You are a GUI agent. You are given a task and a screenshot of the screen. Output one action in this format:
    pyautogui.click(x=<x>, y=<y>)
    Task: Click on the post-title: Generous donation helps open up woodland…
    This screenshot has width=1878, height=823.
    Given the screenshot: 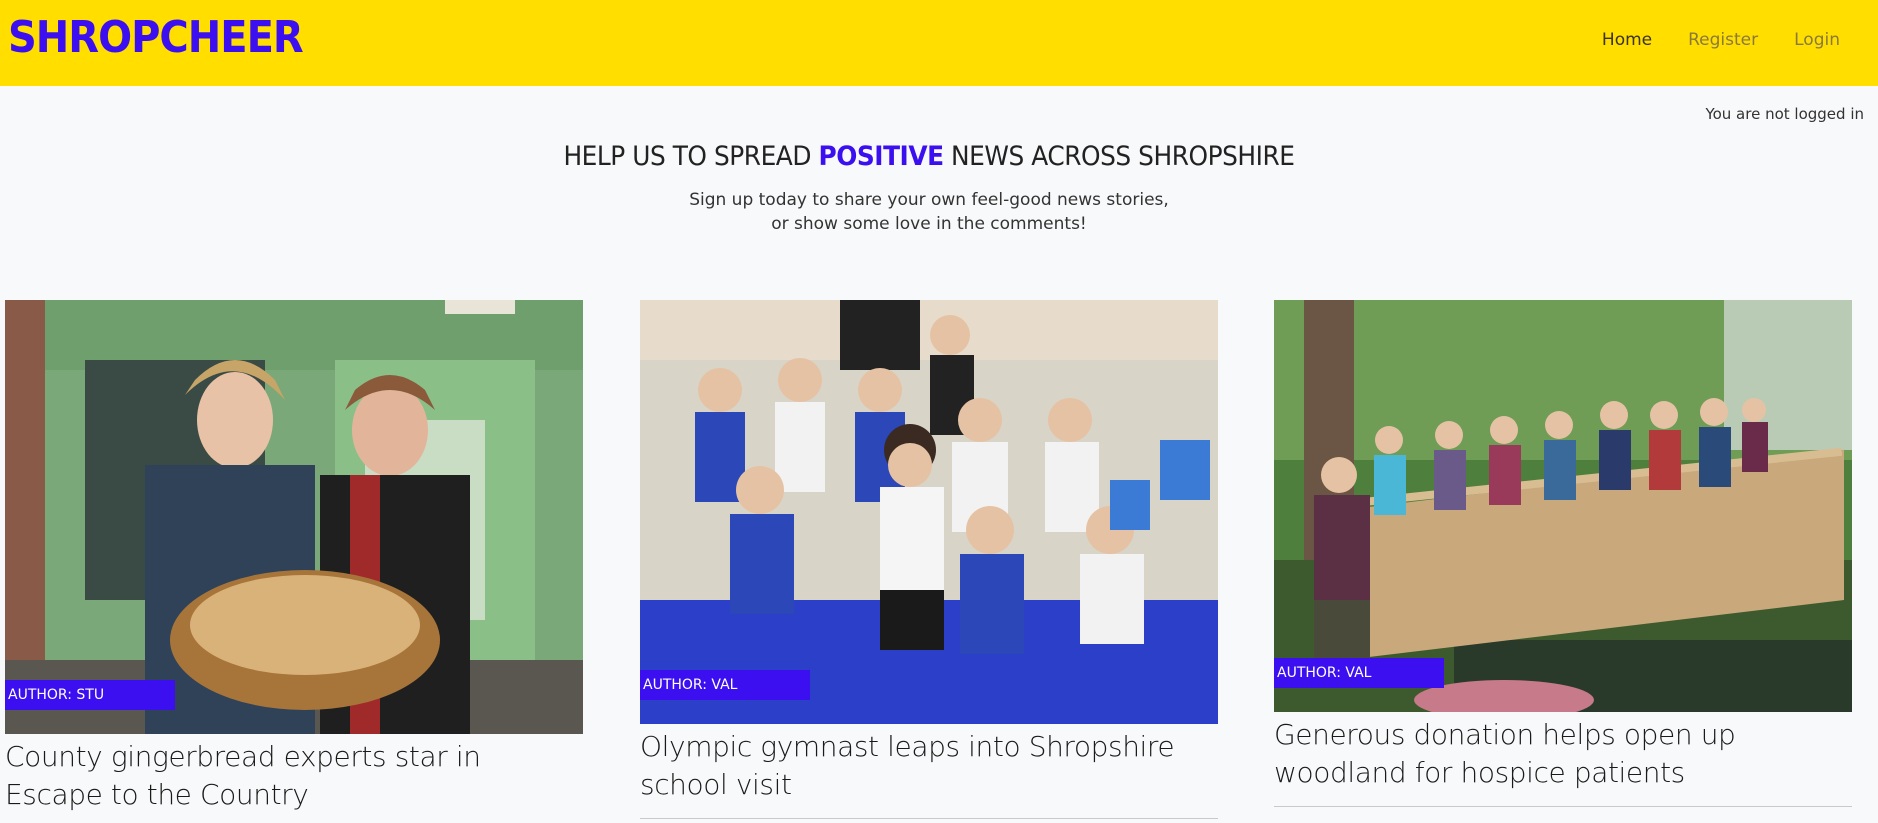 What is the action you would take?
    pyautogui.click(x=1563, y=754)
    